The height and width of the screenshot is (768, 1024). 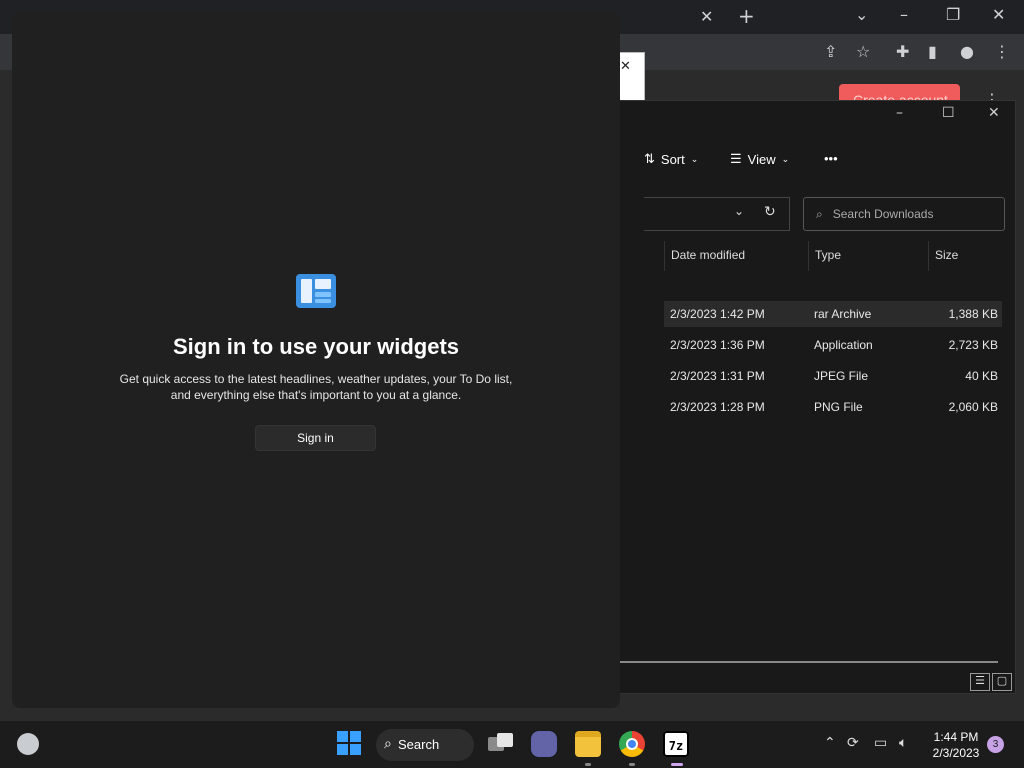 What do you see at coordinates (316, 346) in the screenshot?
I see `widgets-title: Sign in to use your widgets` at bounding box center [316, 346].